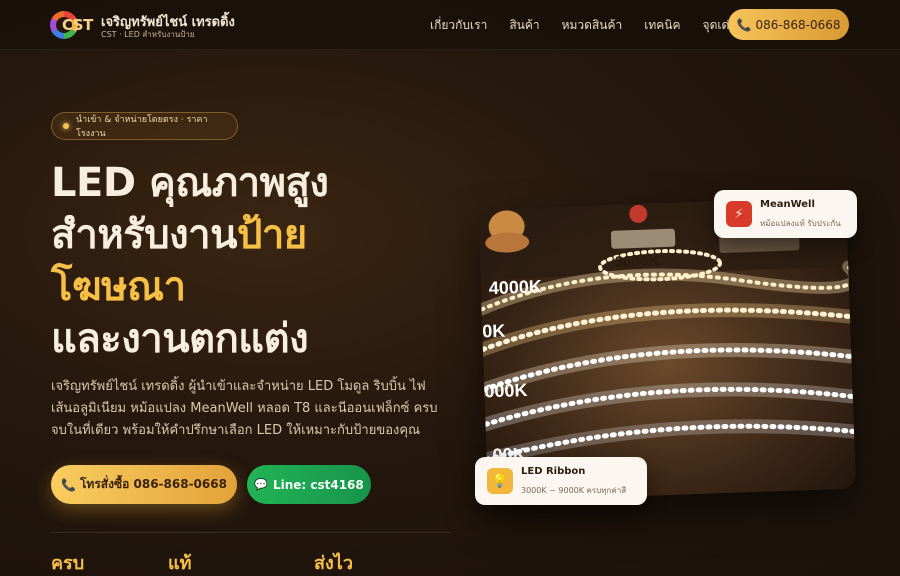  What do you see at coordinates (458, 25) in the screenshot?
I see `nav-about: เกี่ยวกับเรา` at bounding box center [458, 25].